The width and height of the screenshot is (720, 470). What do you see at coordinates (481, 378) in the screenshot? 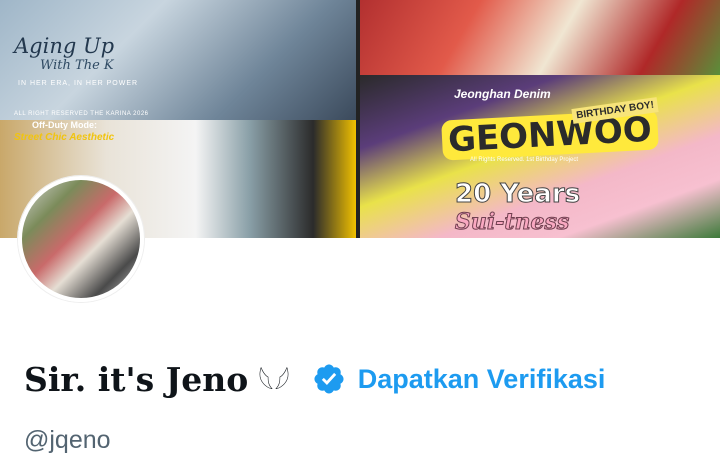
I see `get-verified-label: Dapatkan Verifikasi` at bounding box center [481, 378].